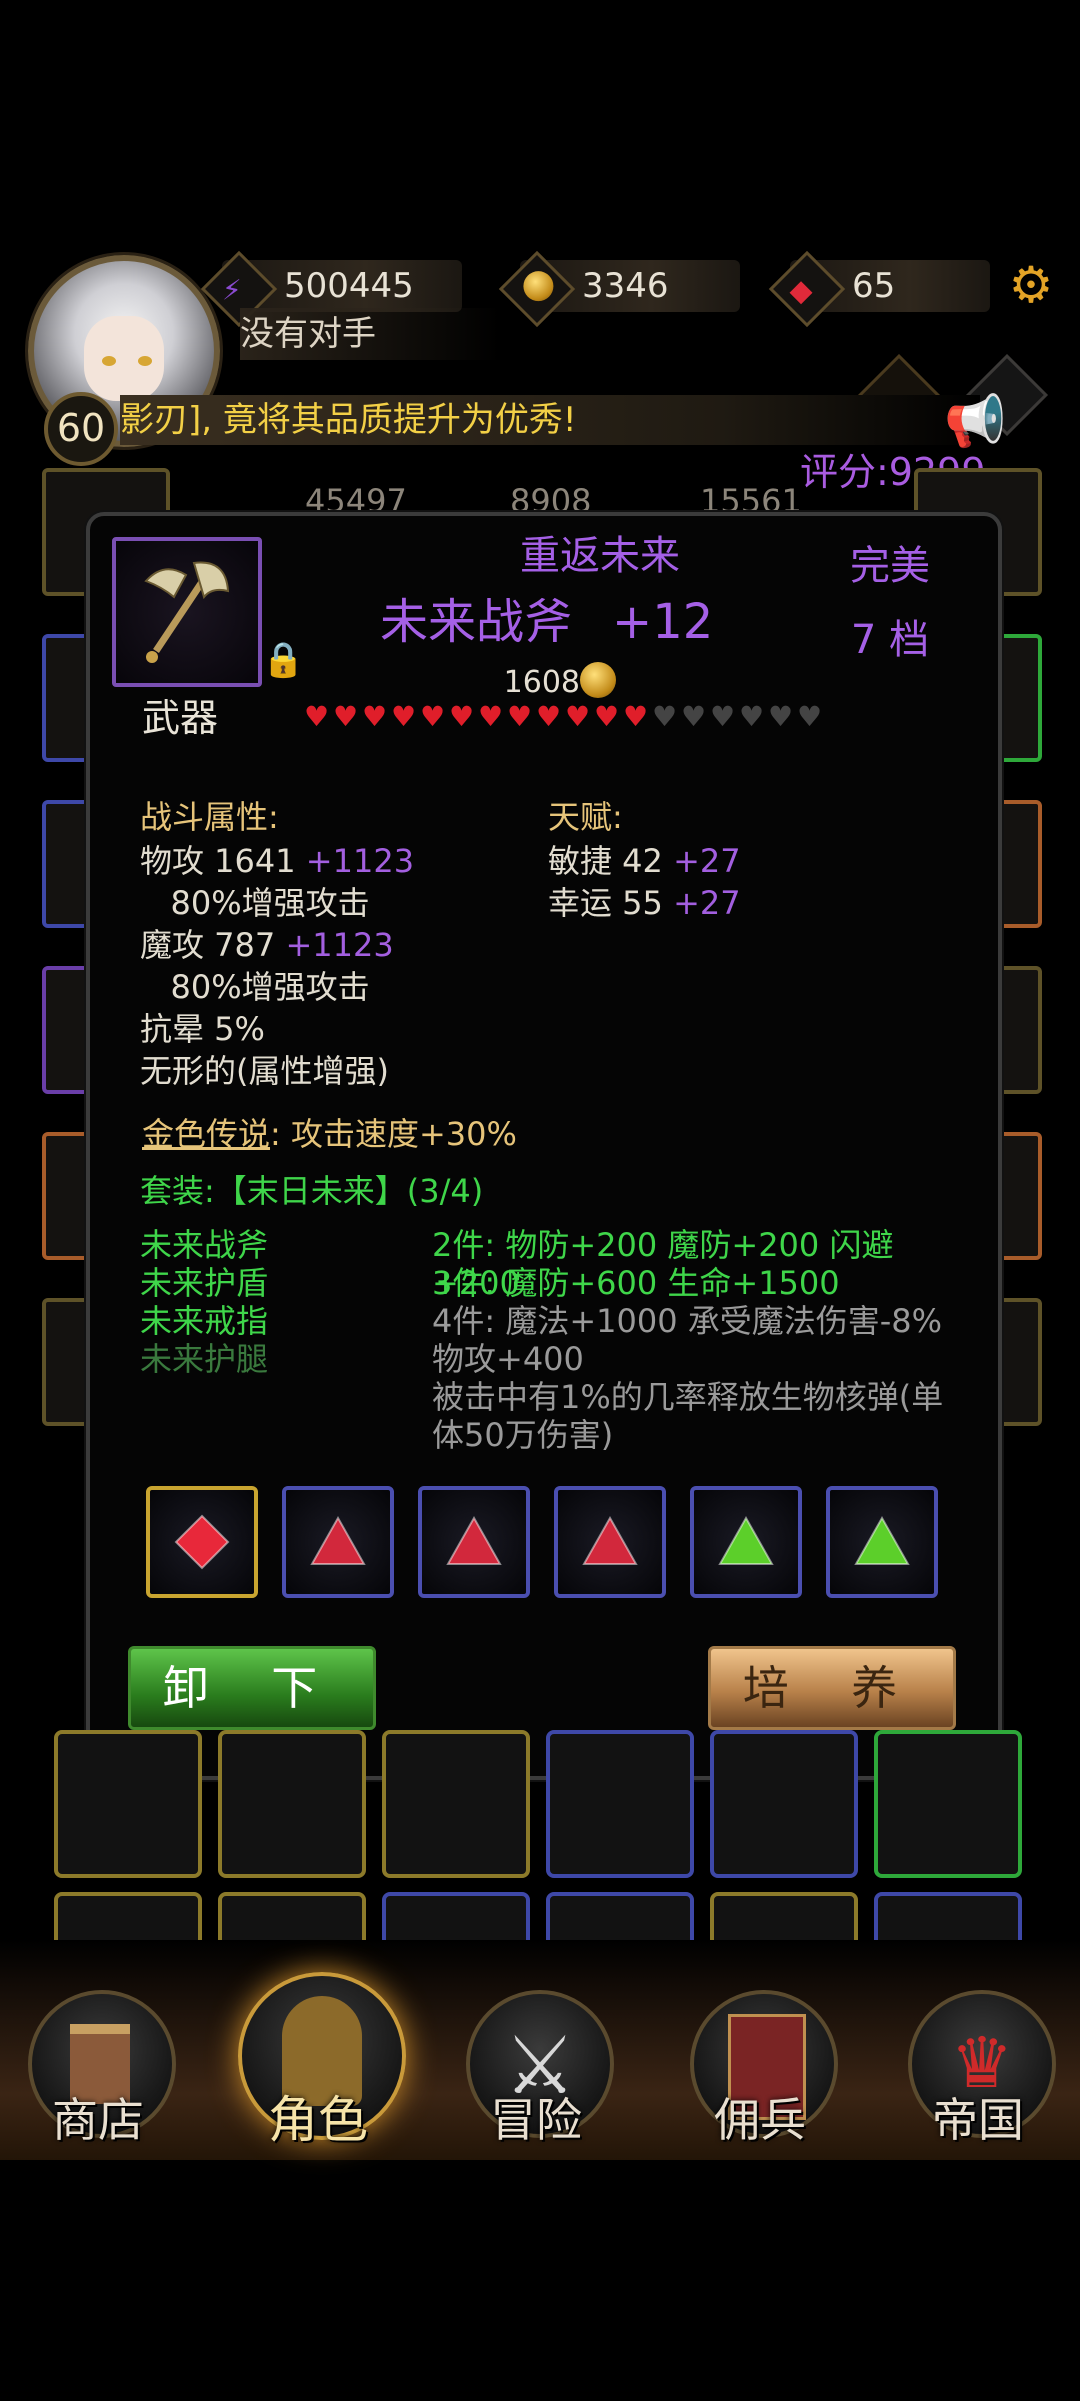  Describe the element at coordinates (264, 1071) in the screenshot. I see `combat-stat-line: 无形的(属性增强)` at that location.